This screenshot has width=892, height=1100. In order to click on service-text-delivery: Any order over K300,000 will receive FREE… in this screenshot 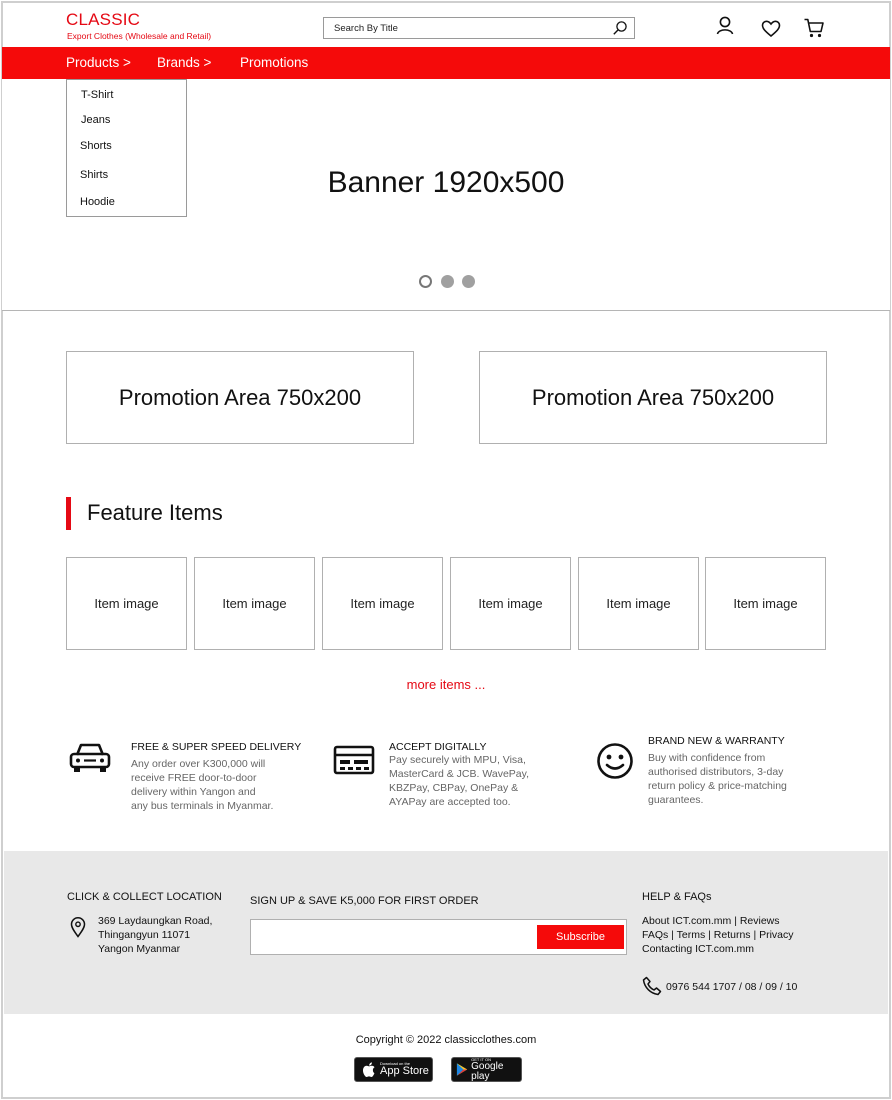, I will do `click(202, 785)`.